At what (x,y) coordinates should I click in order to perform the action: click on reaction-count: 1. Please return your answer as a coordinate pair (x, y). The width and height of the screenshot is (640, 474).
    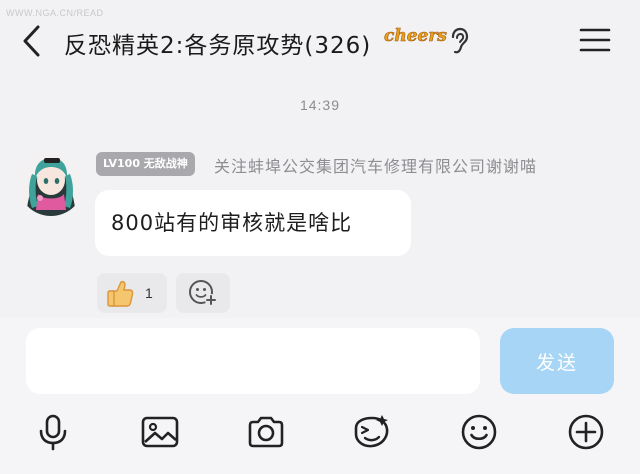
    Looking at the image, I should click on (149, 293).